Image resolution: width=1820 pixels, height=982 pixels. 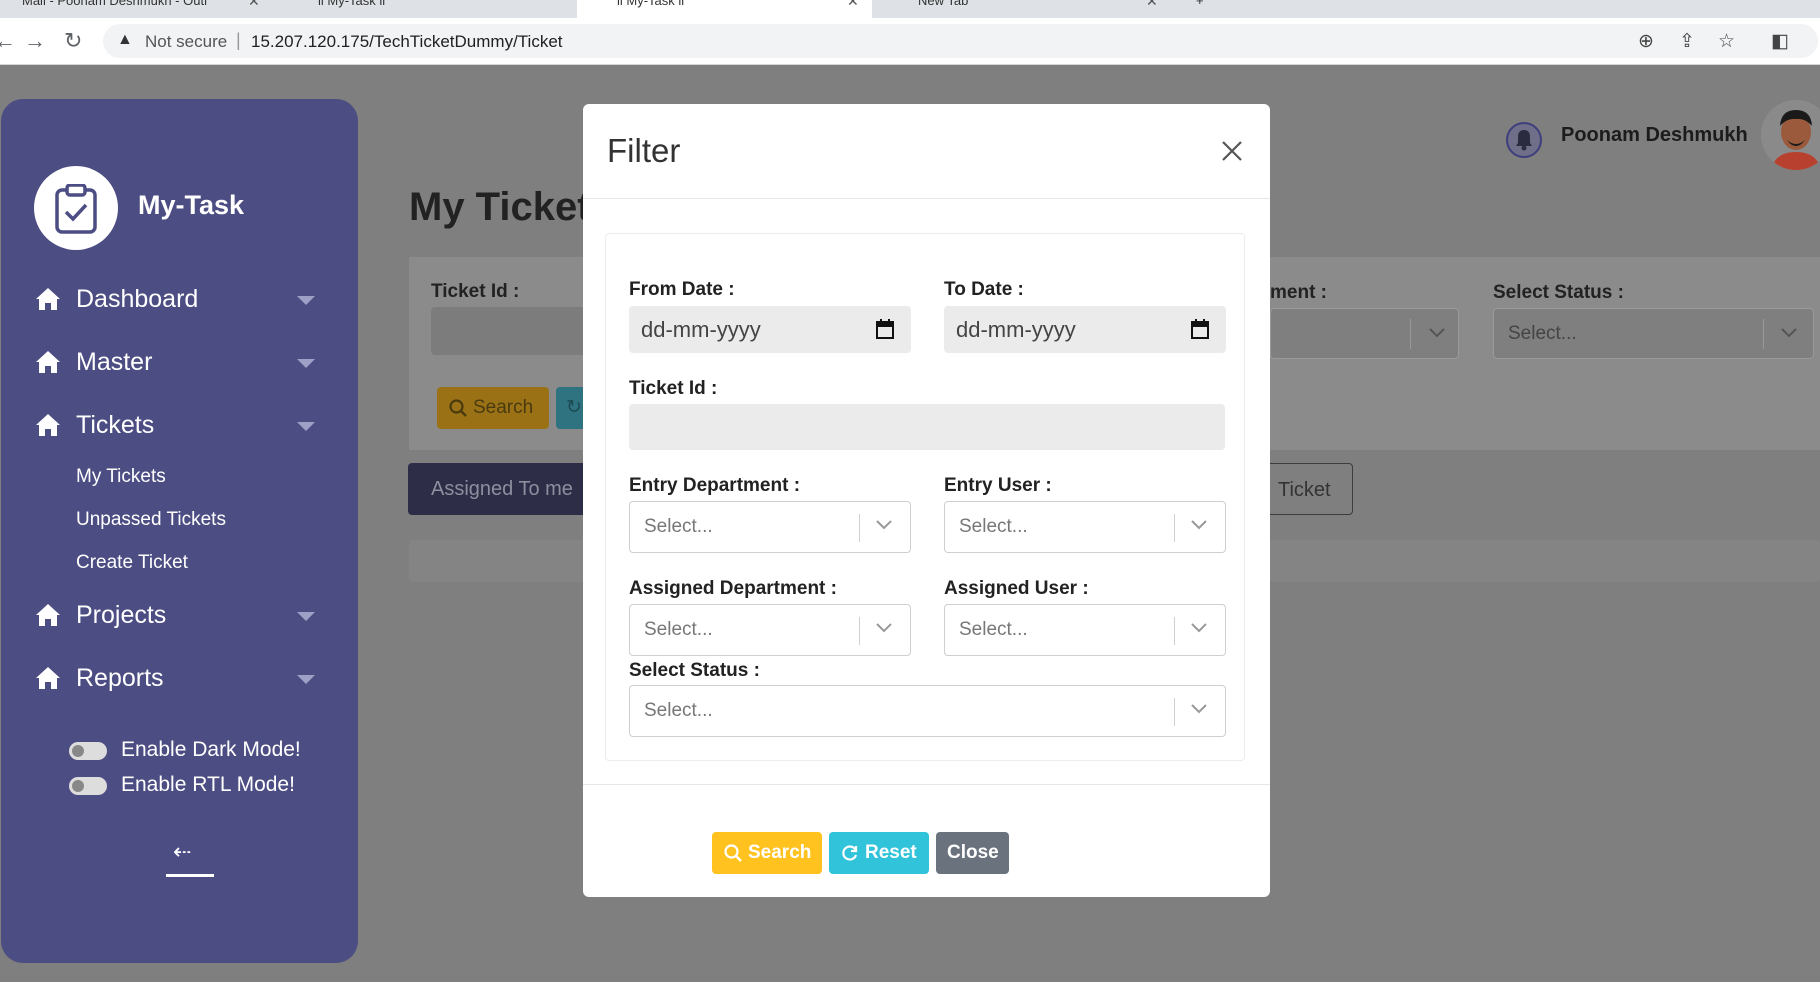 I want to click on to-date-input: dd-mm-yyyy, so click(x=1085, y=329).